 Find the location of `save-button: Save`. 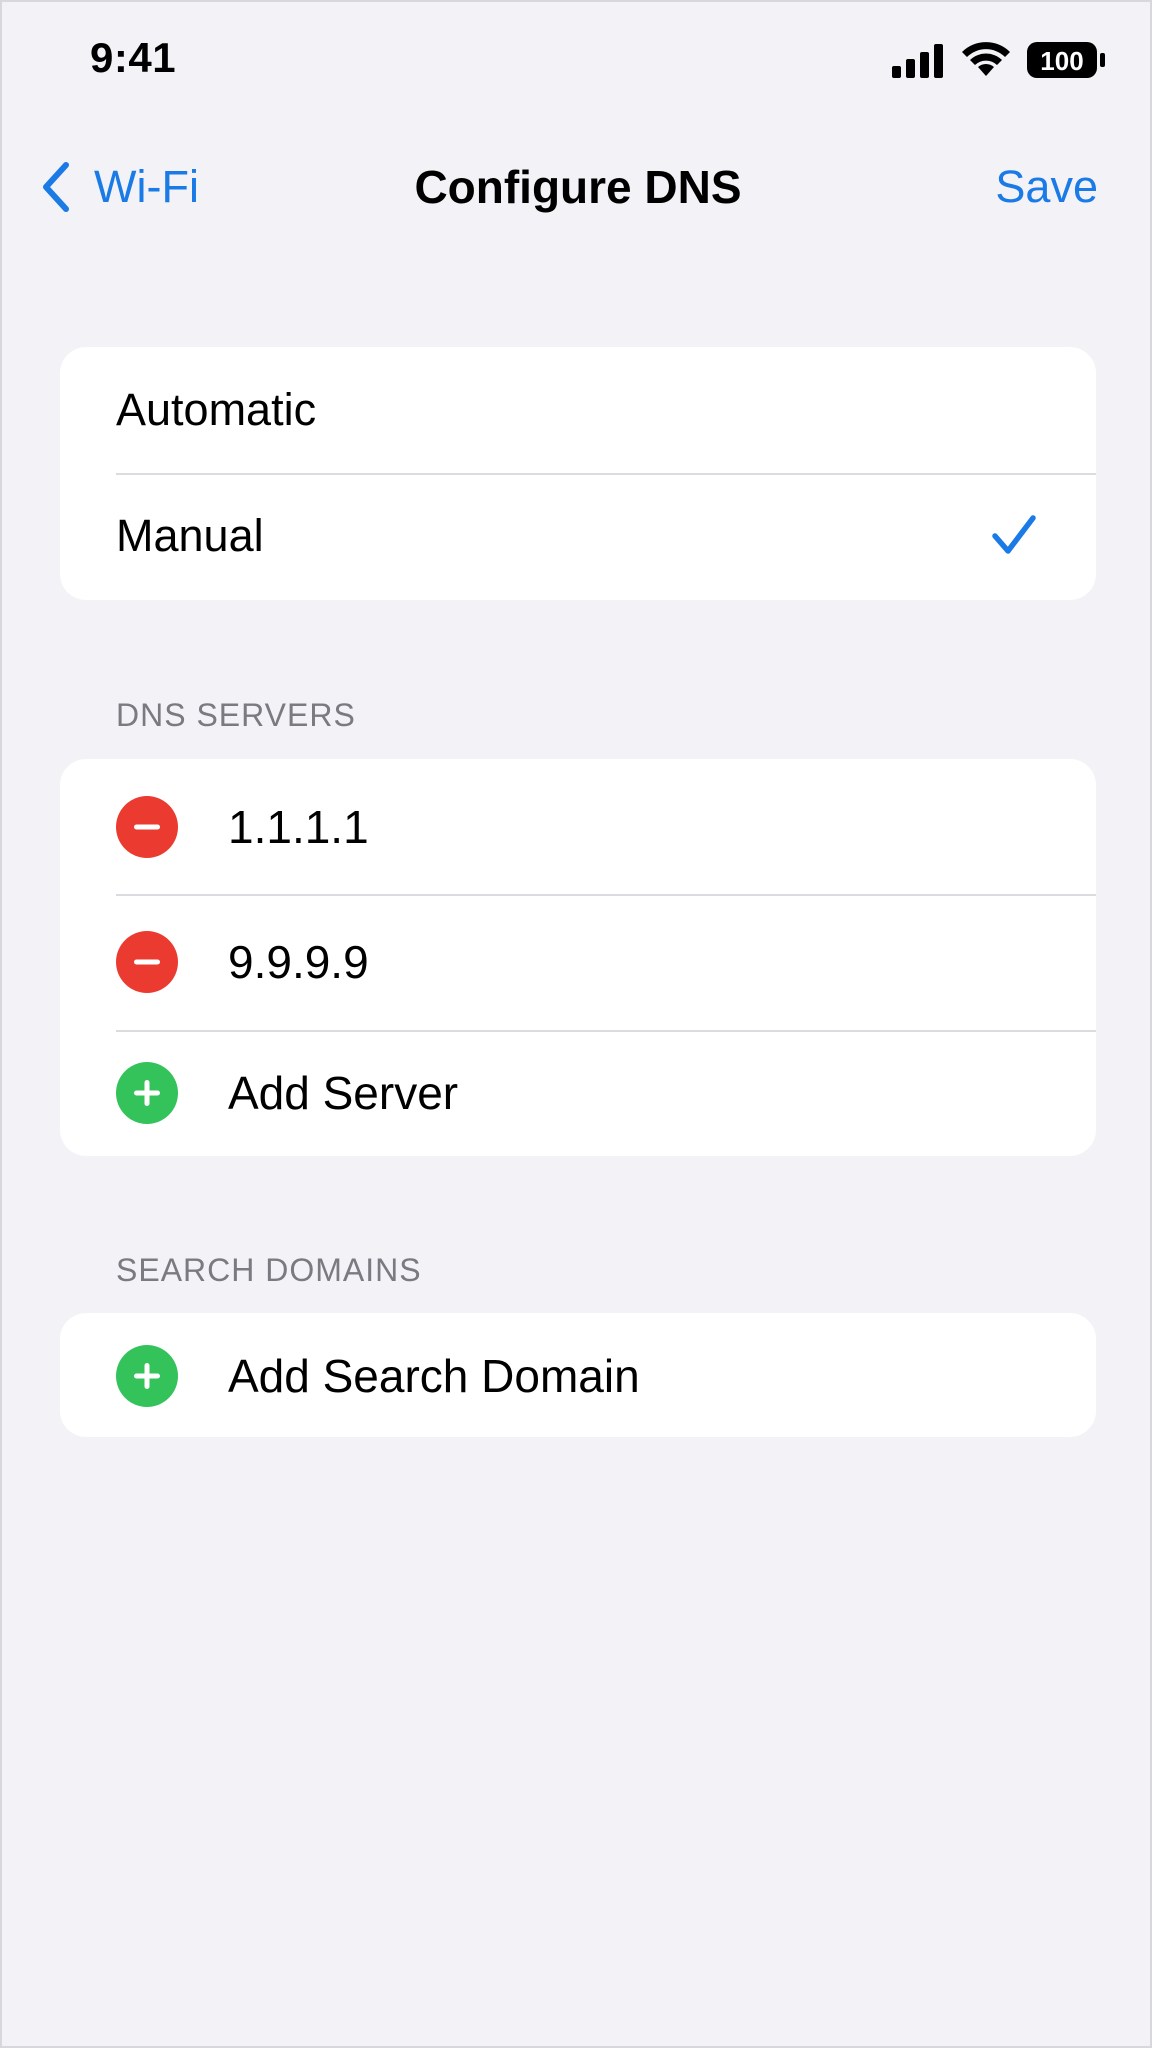

save-button: Save is located at coordinates (1046, 187).